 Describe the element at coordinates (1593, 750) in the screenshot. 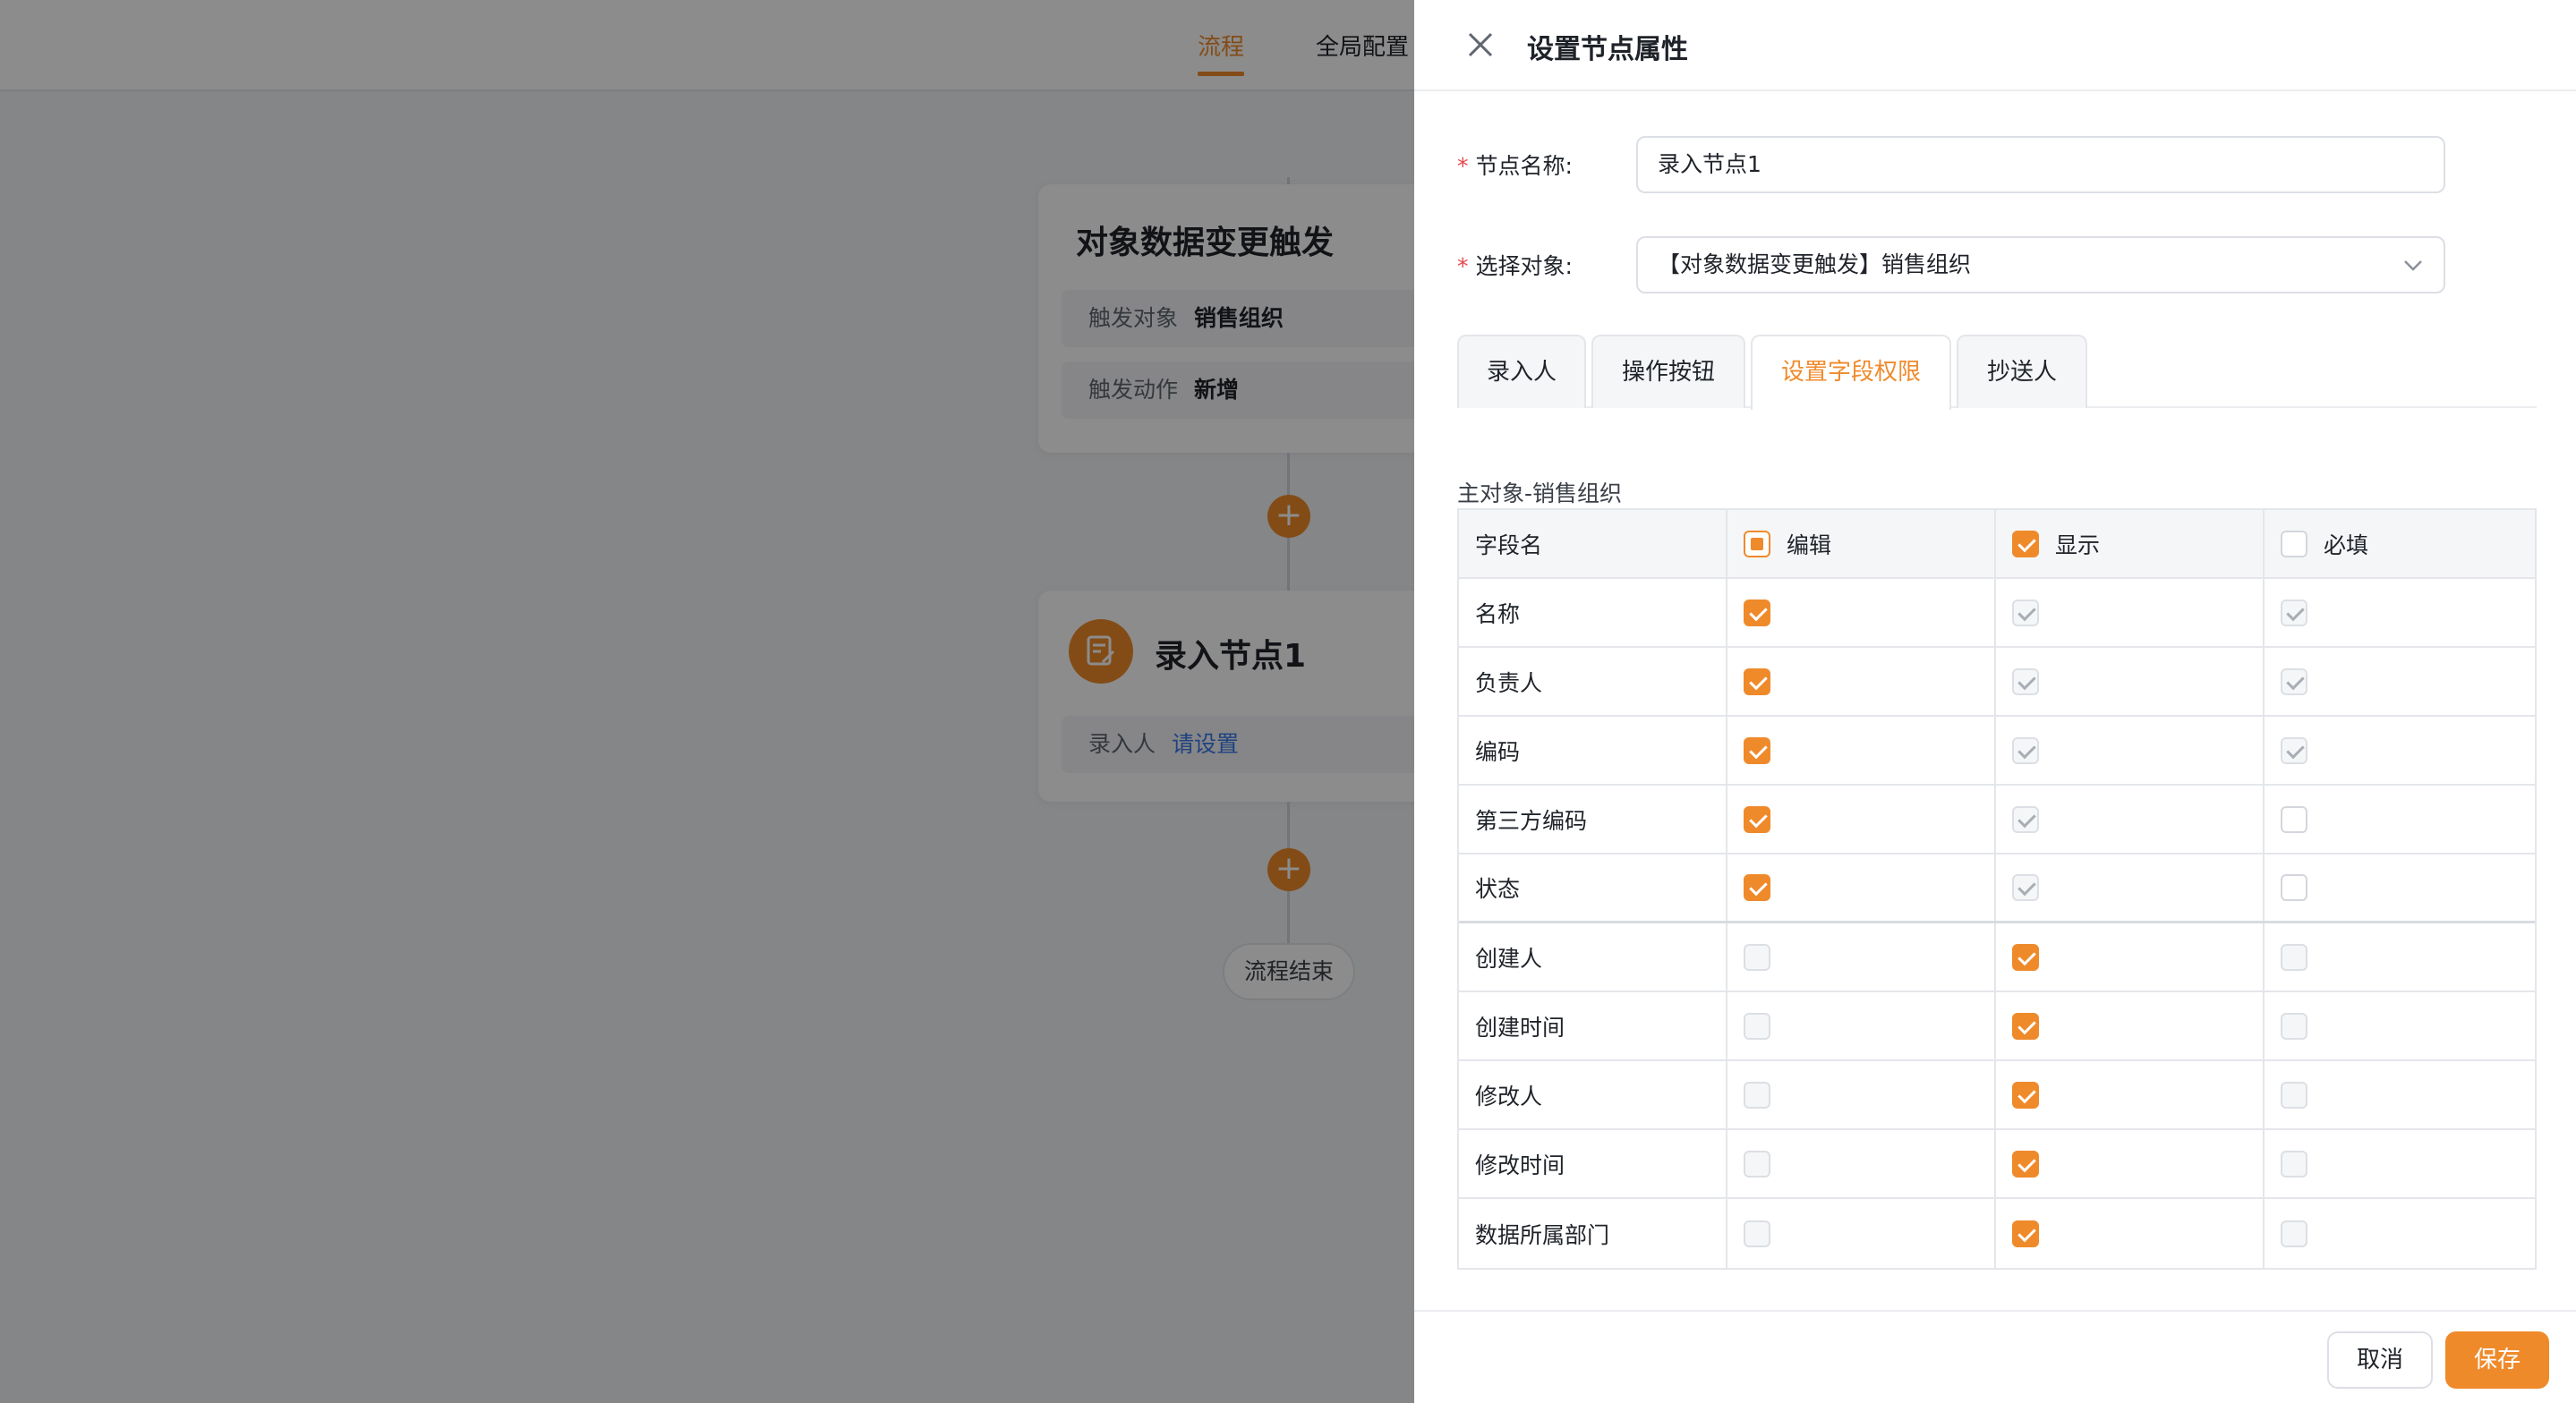

I see `field-name-cell: 编码` at that location.